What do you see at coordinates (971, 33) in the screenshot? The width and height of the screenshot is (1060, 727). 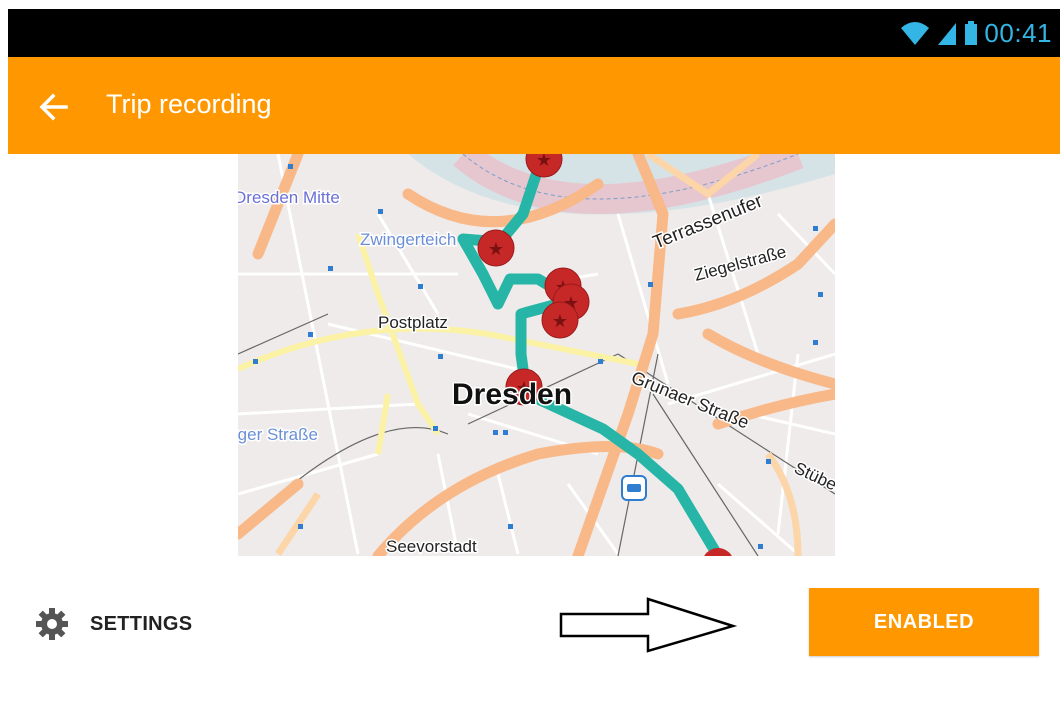 I see `battery-icon` at bounding box center [971, 33].